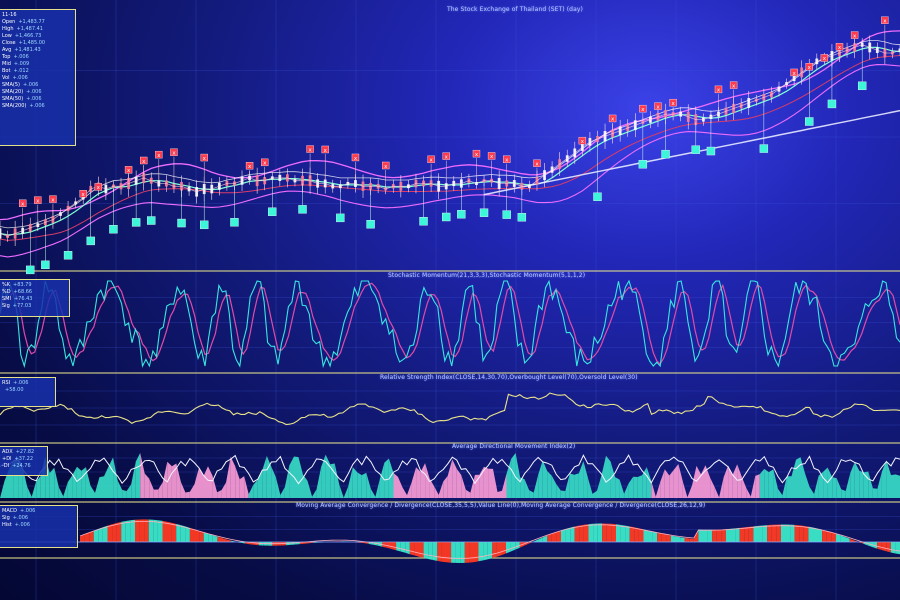  What do you see at coordinates (6, 383) in the screenshot?
I see `rsi-info-label: RSI` at bounding box center [6, 383].